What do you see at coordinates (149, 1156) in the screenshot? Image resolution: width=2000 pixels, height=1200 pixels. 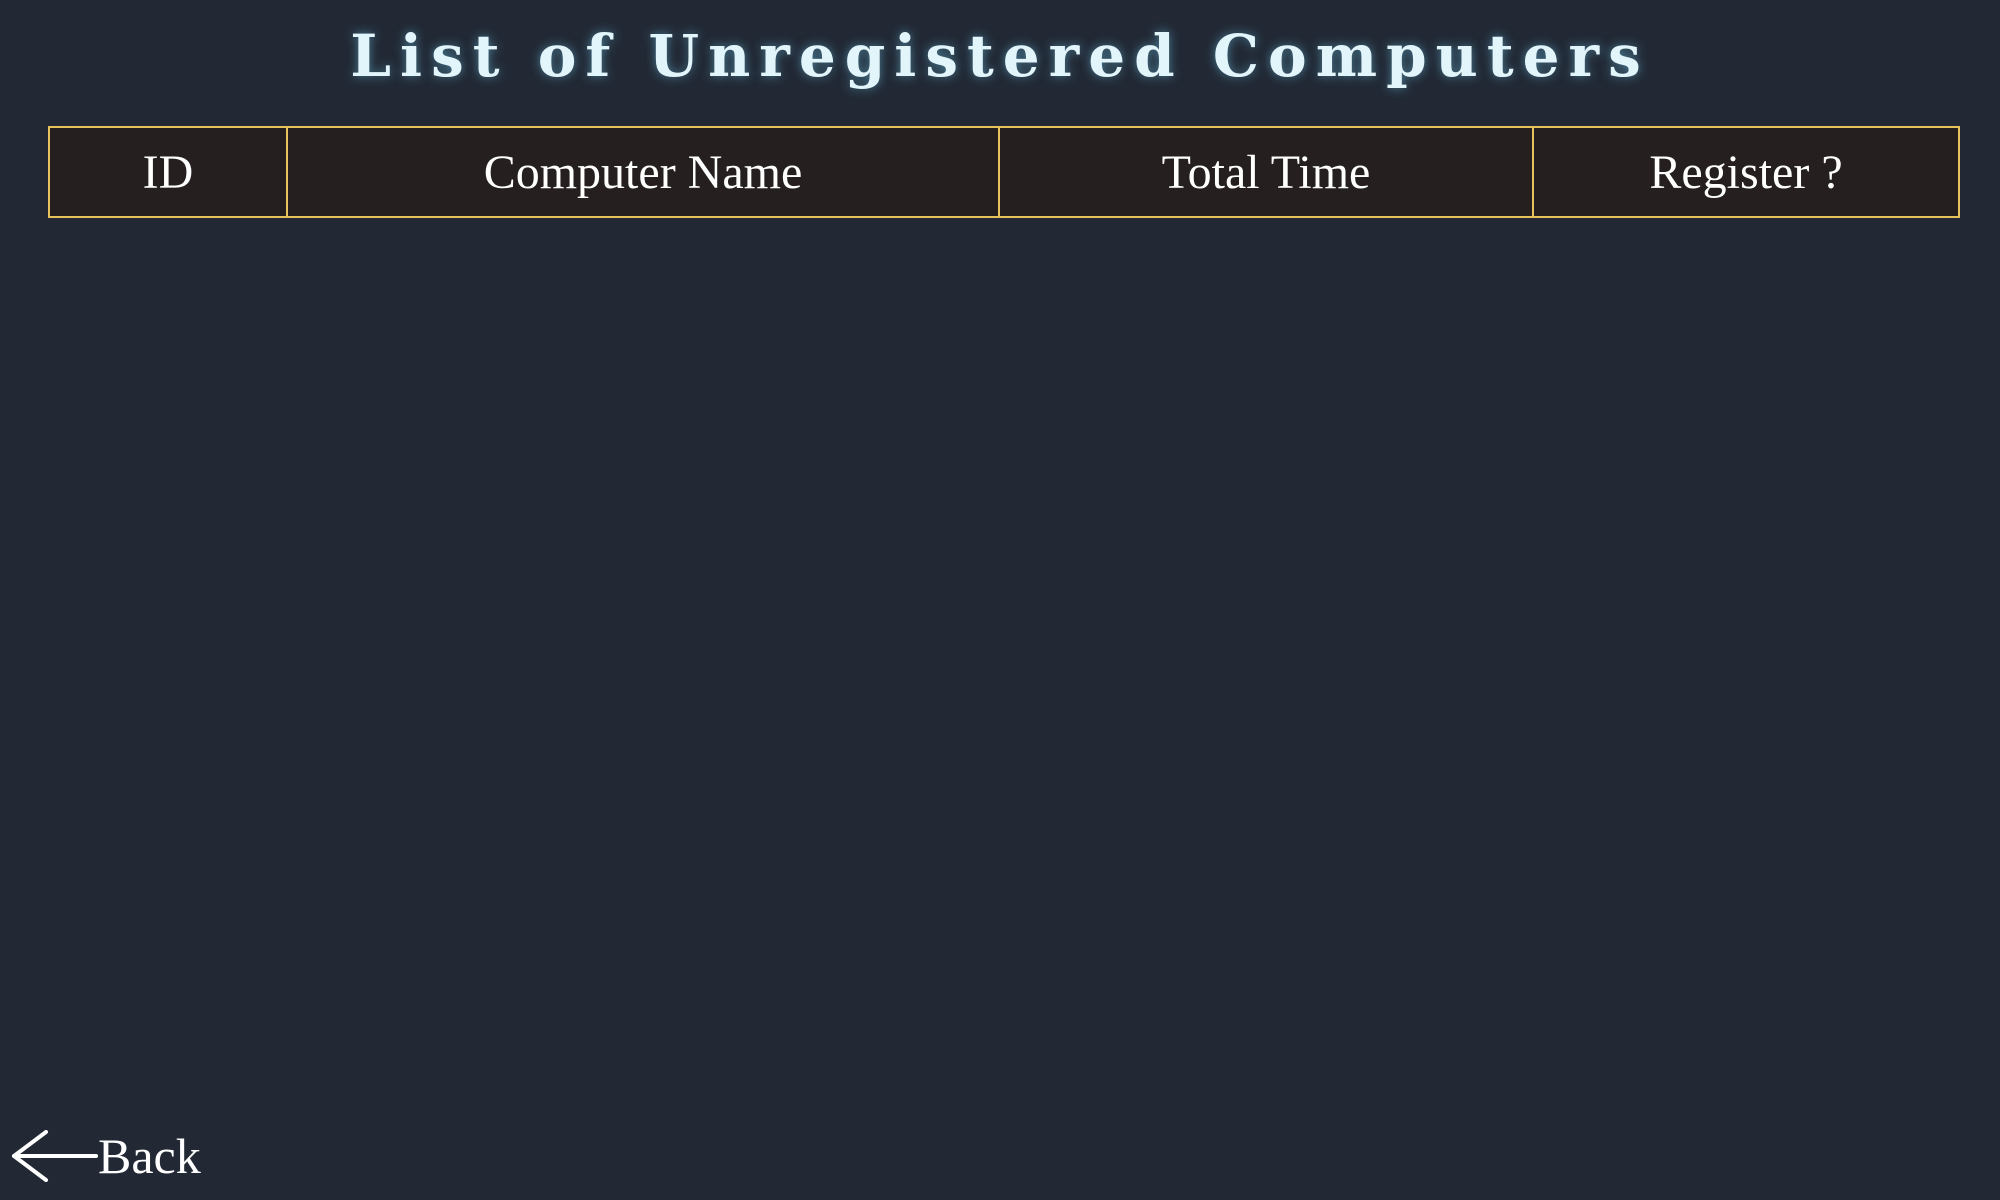 I see `back-label: Back` at bounding box center [149, 1156].